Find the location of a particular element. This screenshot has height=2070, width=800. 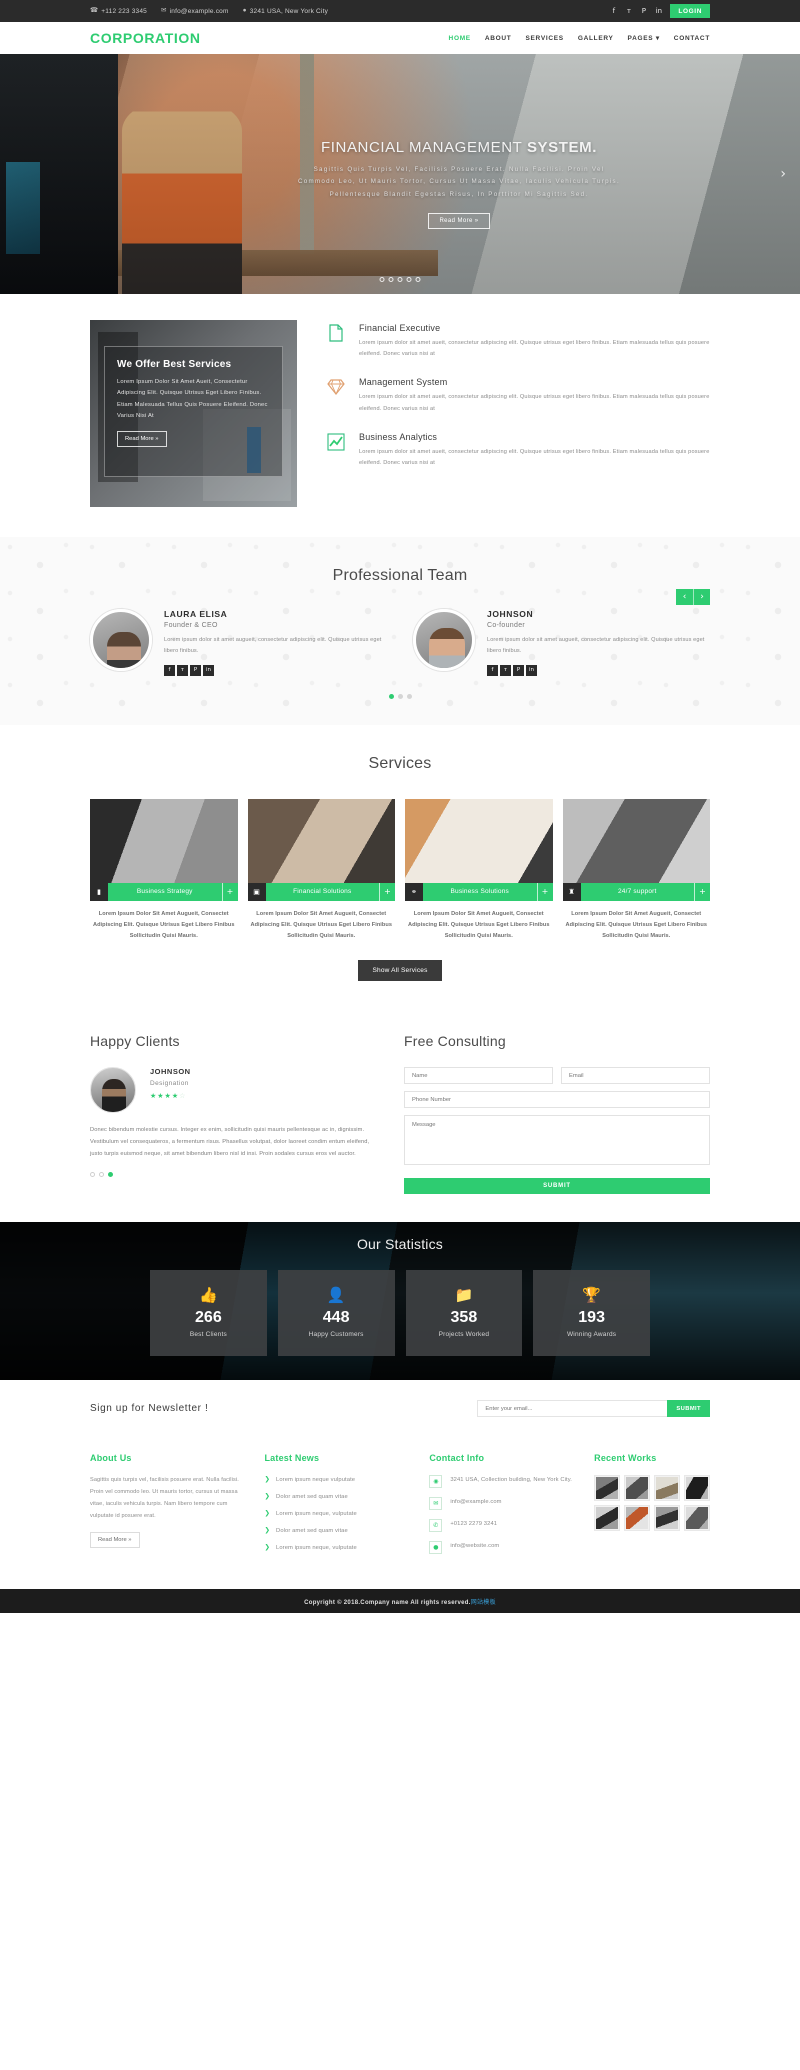

nav-item-about: ABOUT is located at coordinates (498, 38).